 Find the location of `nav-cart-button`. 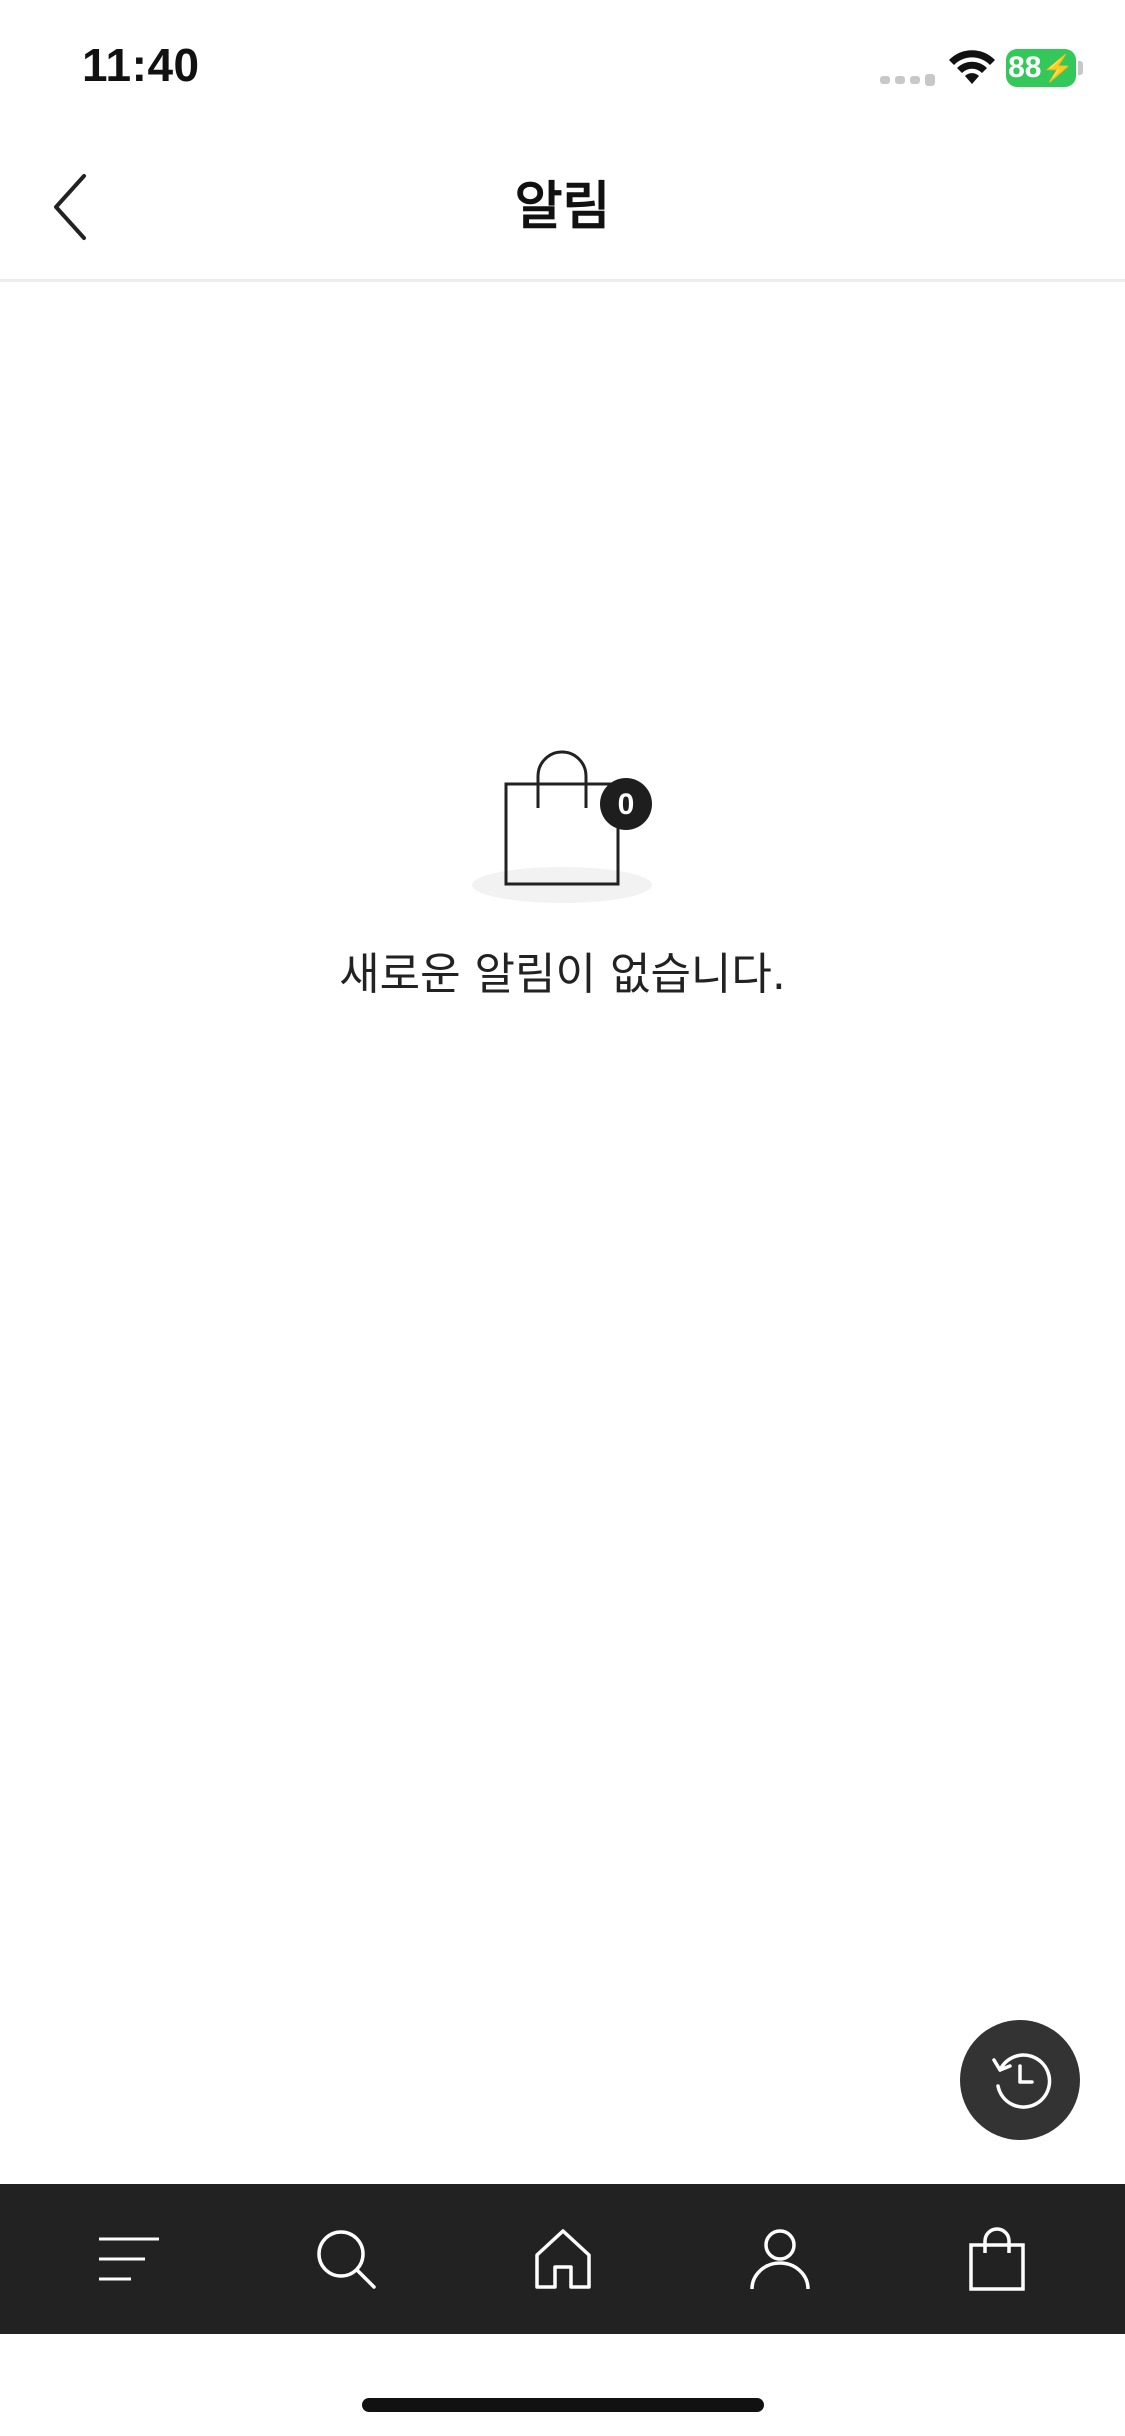

nav-cart-button is located at coordinates (997, 2259).